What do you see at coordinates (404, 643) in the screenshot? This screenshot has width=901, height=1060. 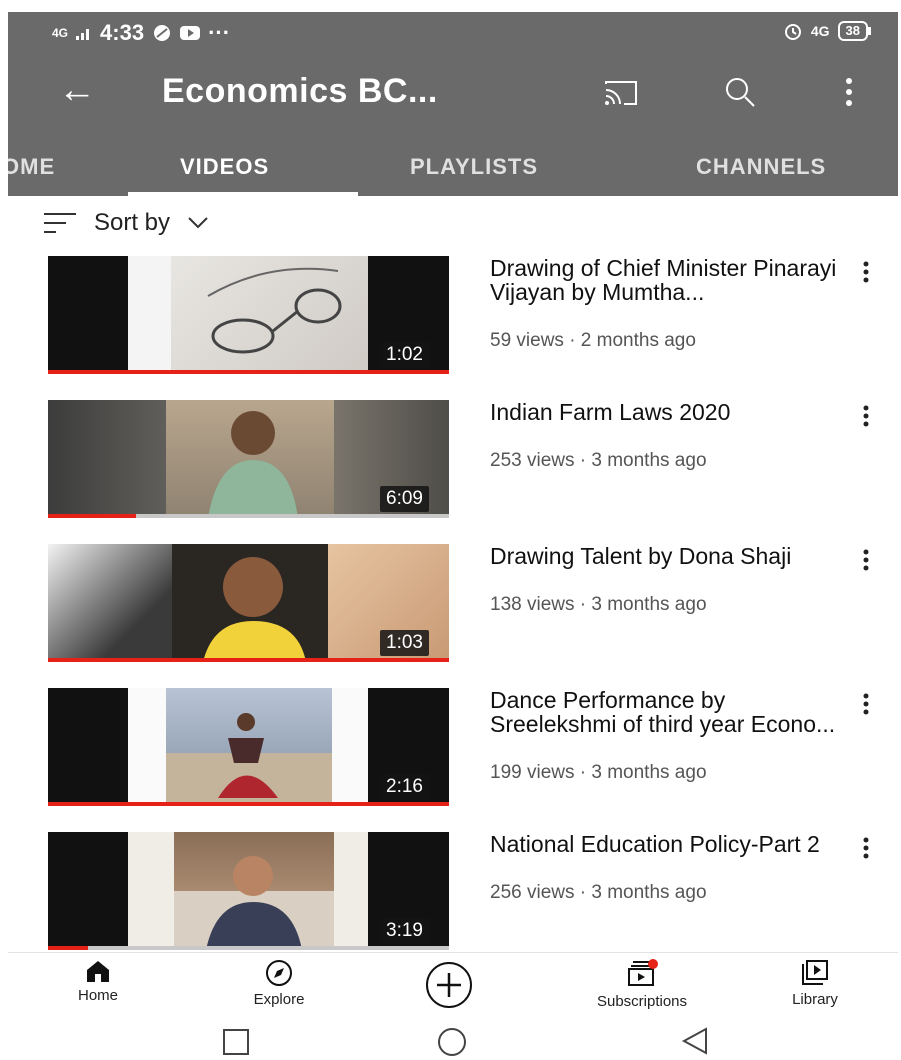 I see `video-duration: 1:03` at bounding box center [404, 643].